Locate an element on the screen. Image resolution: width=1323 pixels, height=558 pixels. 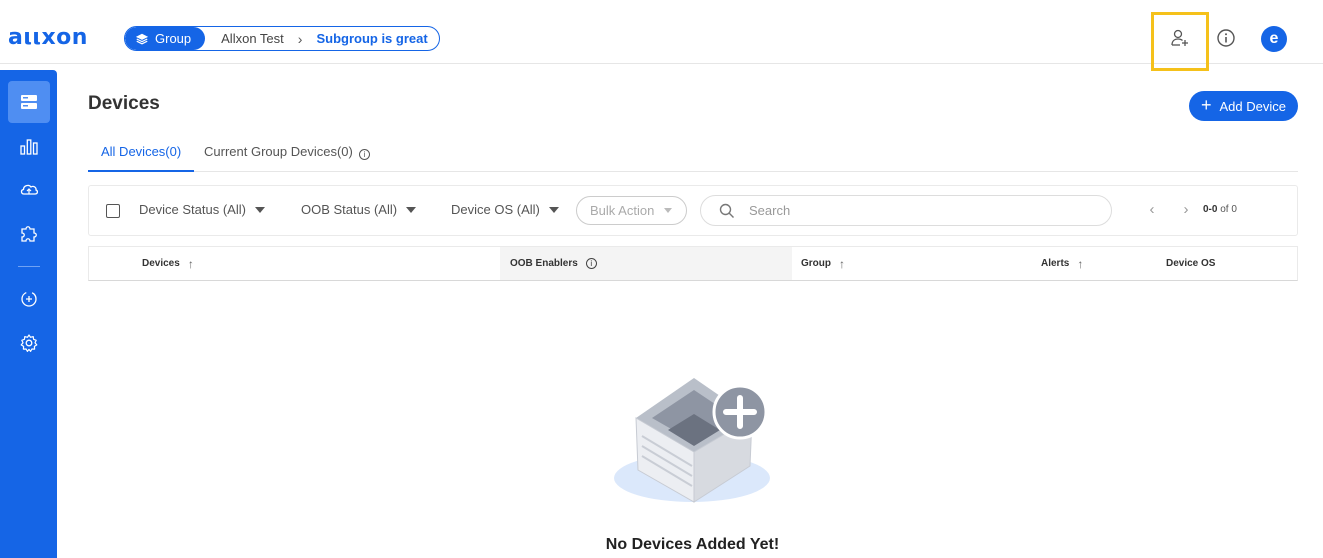
oob-status-filter: OOB Status (All) is located at coordinates (359, 209).